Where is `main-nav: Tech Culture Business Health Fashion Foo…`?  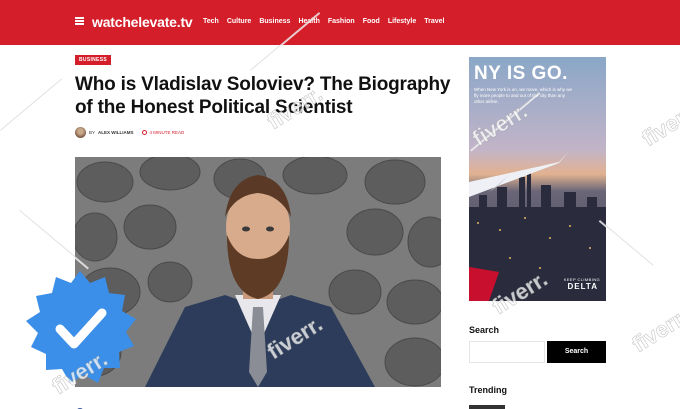 main-nav: Tech Culture Business Health Fashion Foo… is located at coordinates (327, 21).